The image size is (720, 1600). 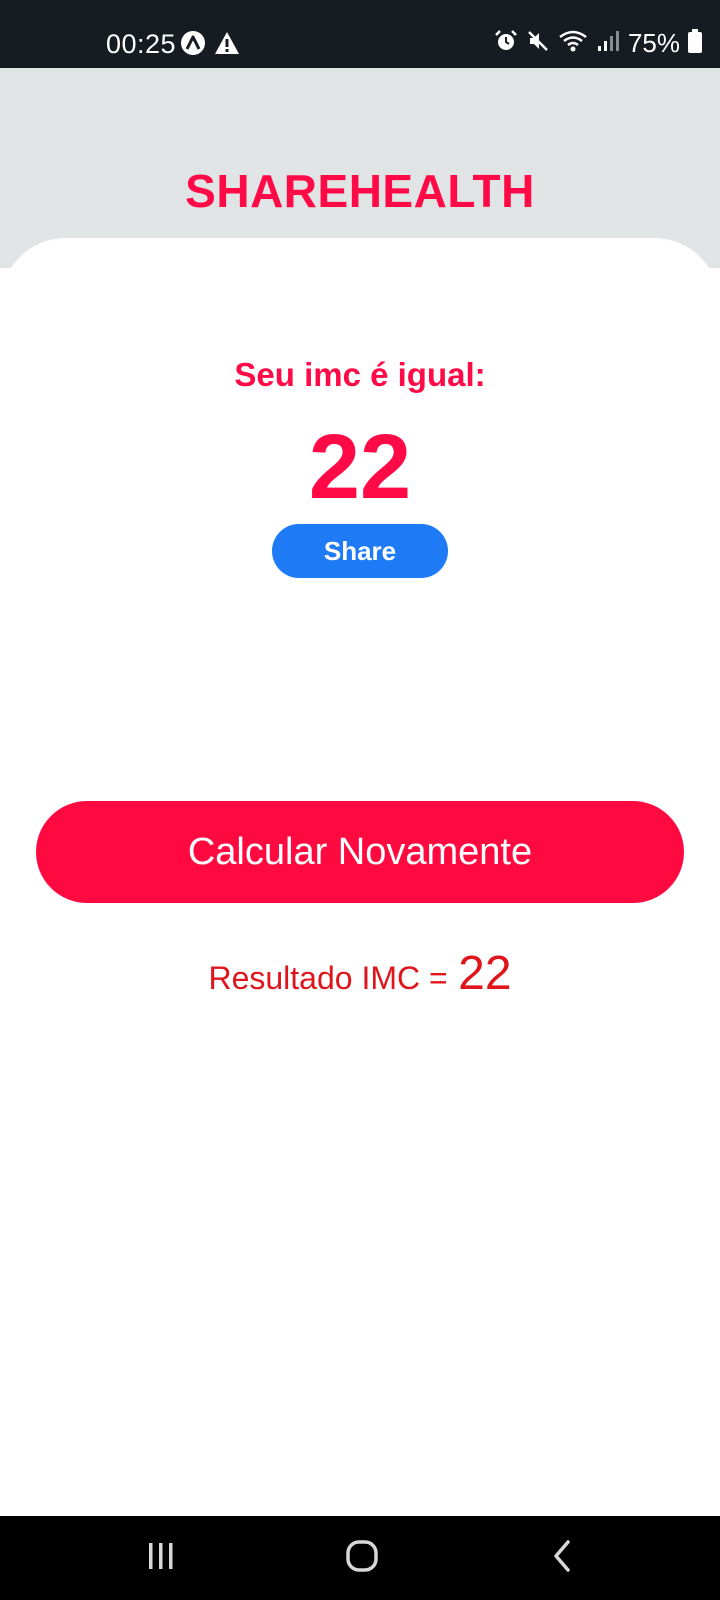 What do you see at coordinates (485, 973) in the screenshot?
I see `result-summary-value: 22` at bounding box center [485, 973].